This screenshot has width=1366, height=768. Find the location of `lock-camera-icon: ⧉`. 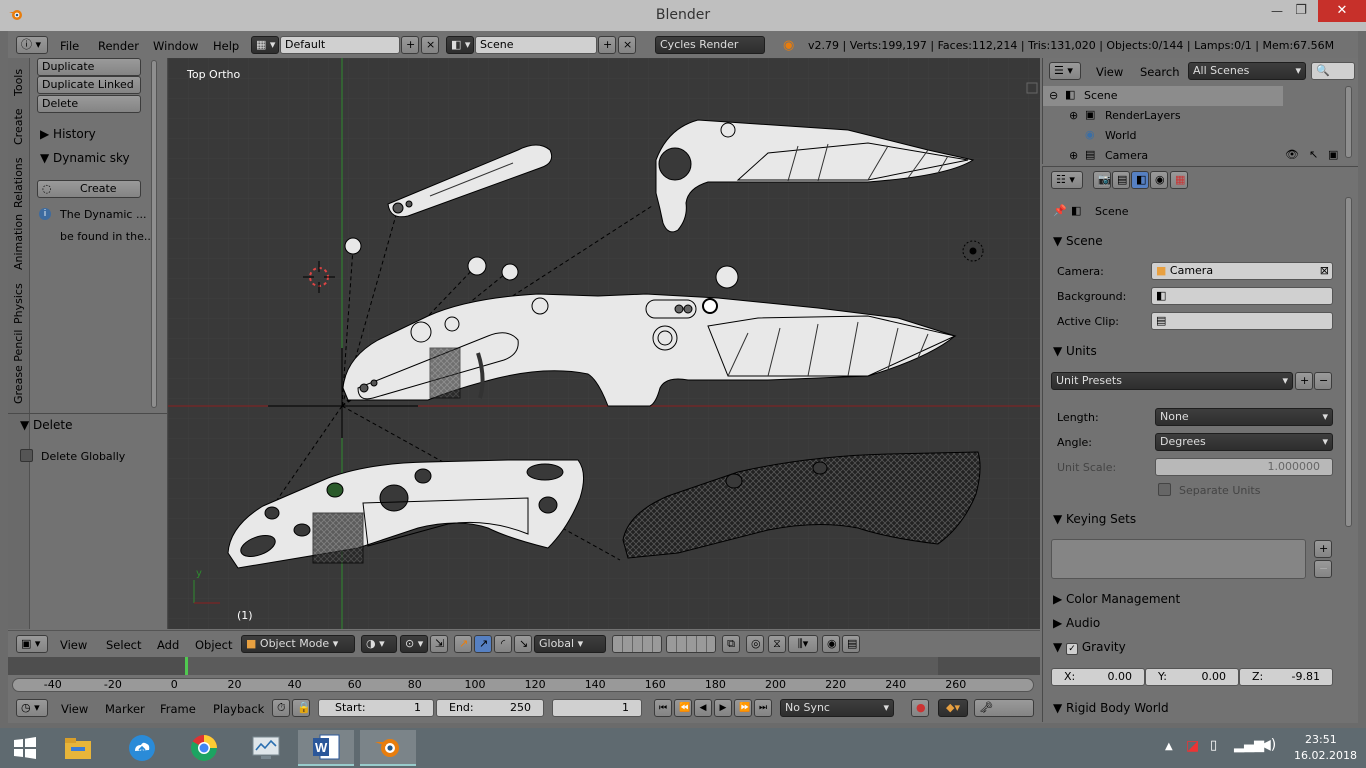

lock-camera-icon: ⧉ is located at coordinates (731, 644).